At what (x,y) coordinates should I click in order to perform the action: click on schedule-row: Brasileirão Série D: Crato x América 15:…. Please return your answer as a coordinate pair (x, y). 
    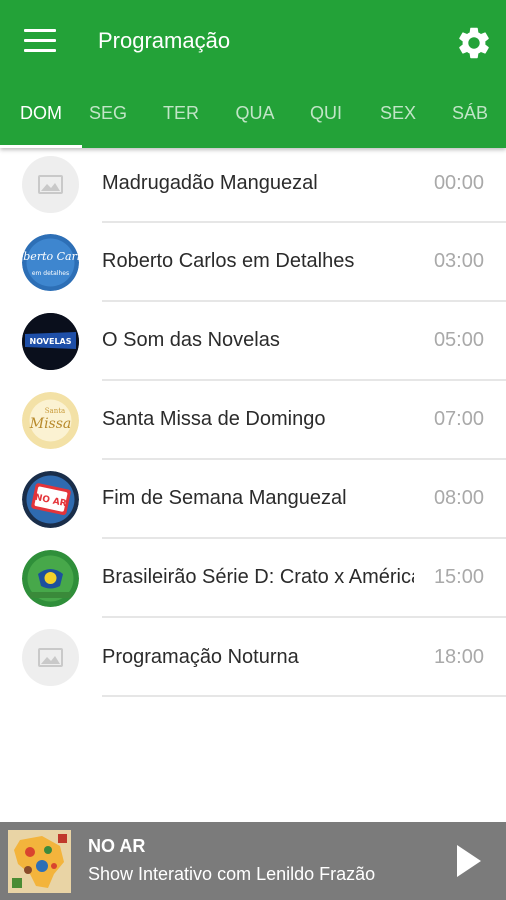
    Looking at the image, I should click on (253, 582).